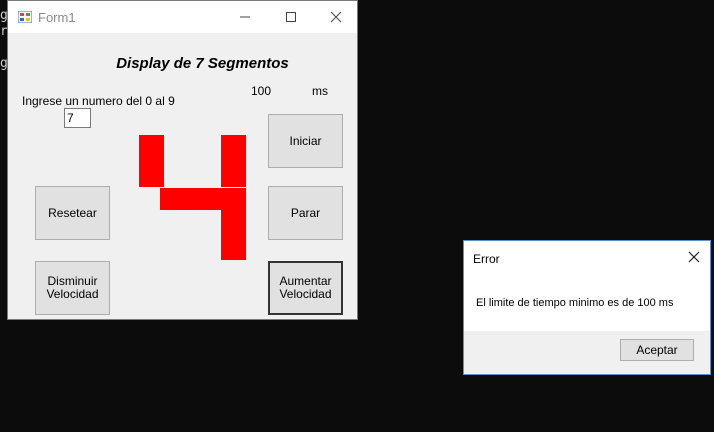  I want to click on reset-button: Resetear, so click(72, 213).